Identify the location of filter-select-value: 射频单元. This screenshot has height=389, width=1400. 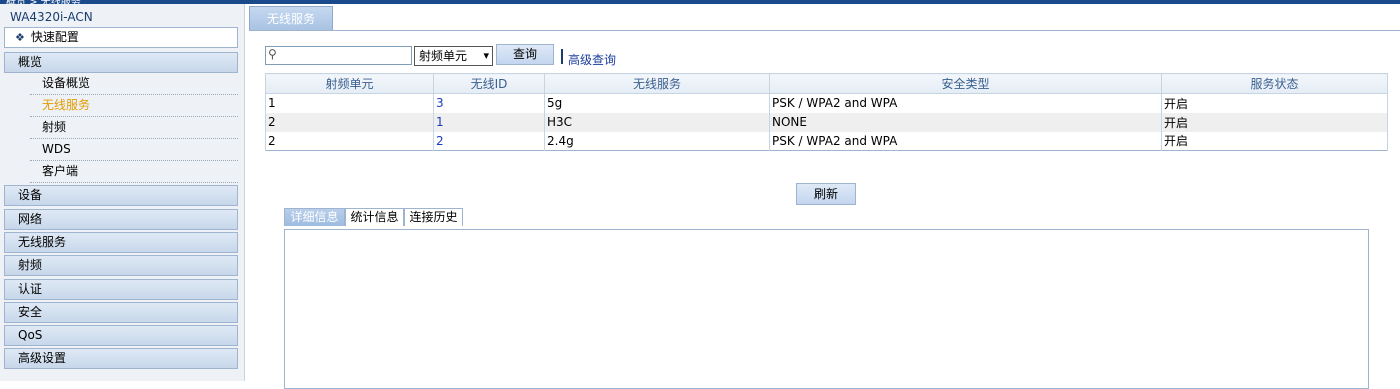
(443, 56).